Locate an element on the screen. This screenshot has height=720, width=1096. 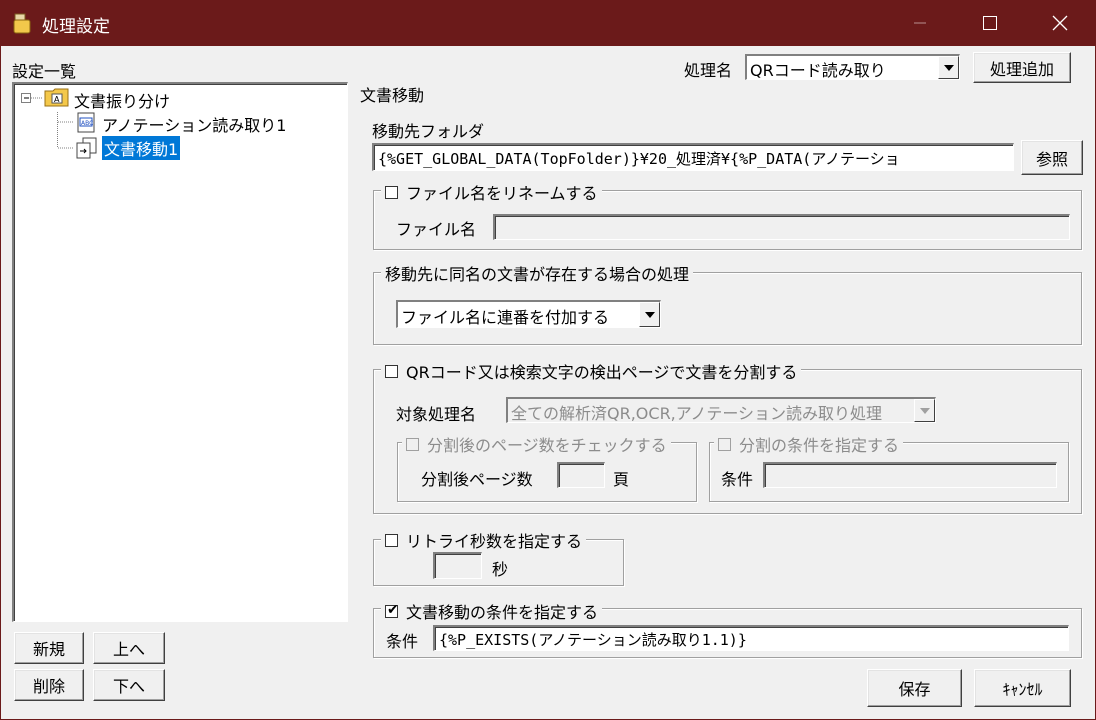
split-cond-label: 分割の条件を指定する is located at coordinates (819, 445).